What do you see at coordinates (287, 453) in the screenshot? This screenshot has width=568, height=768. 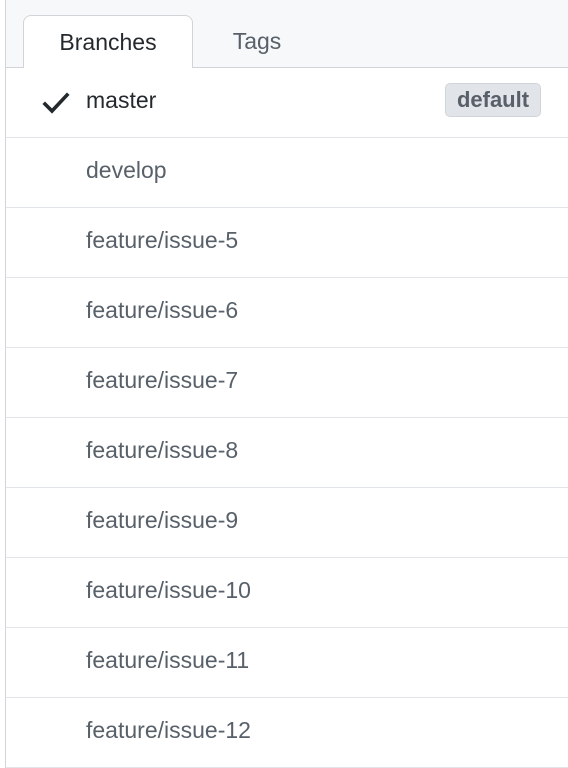 I see `branch-item-feature-issue-8: feature/issue-8` at bounding box center [287, 453].